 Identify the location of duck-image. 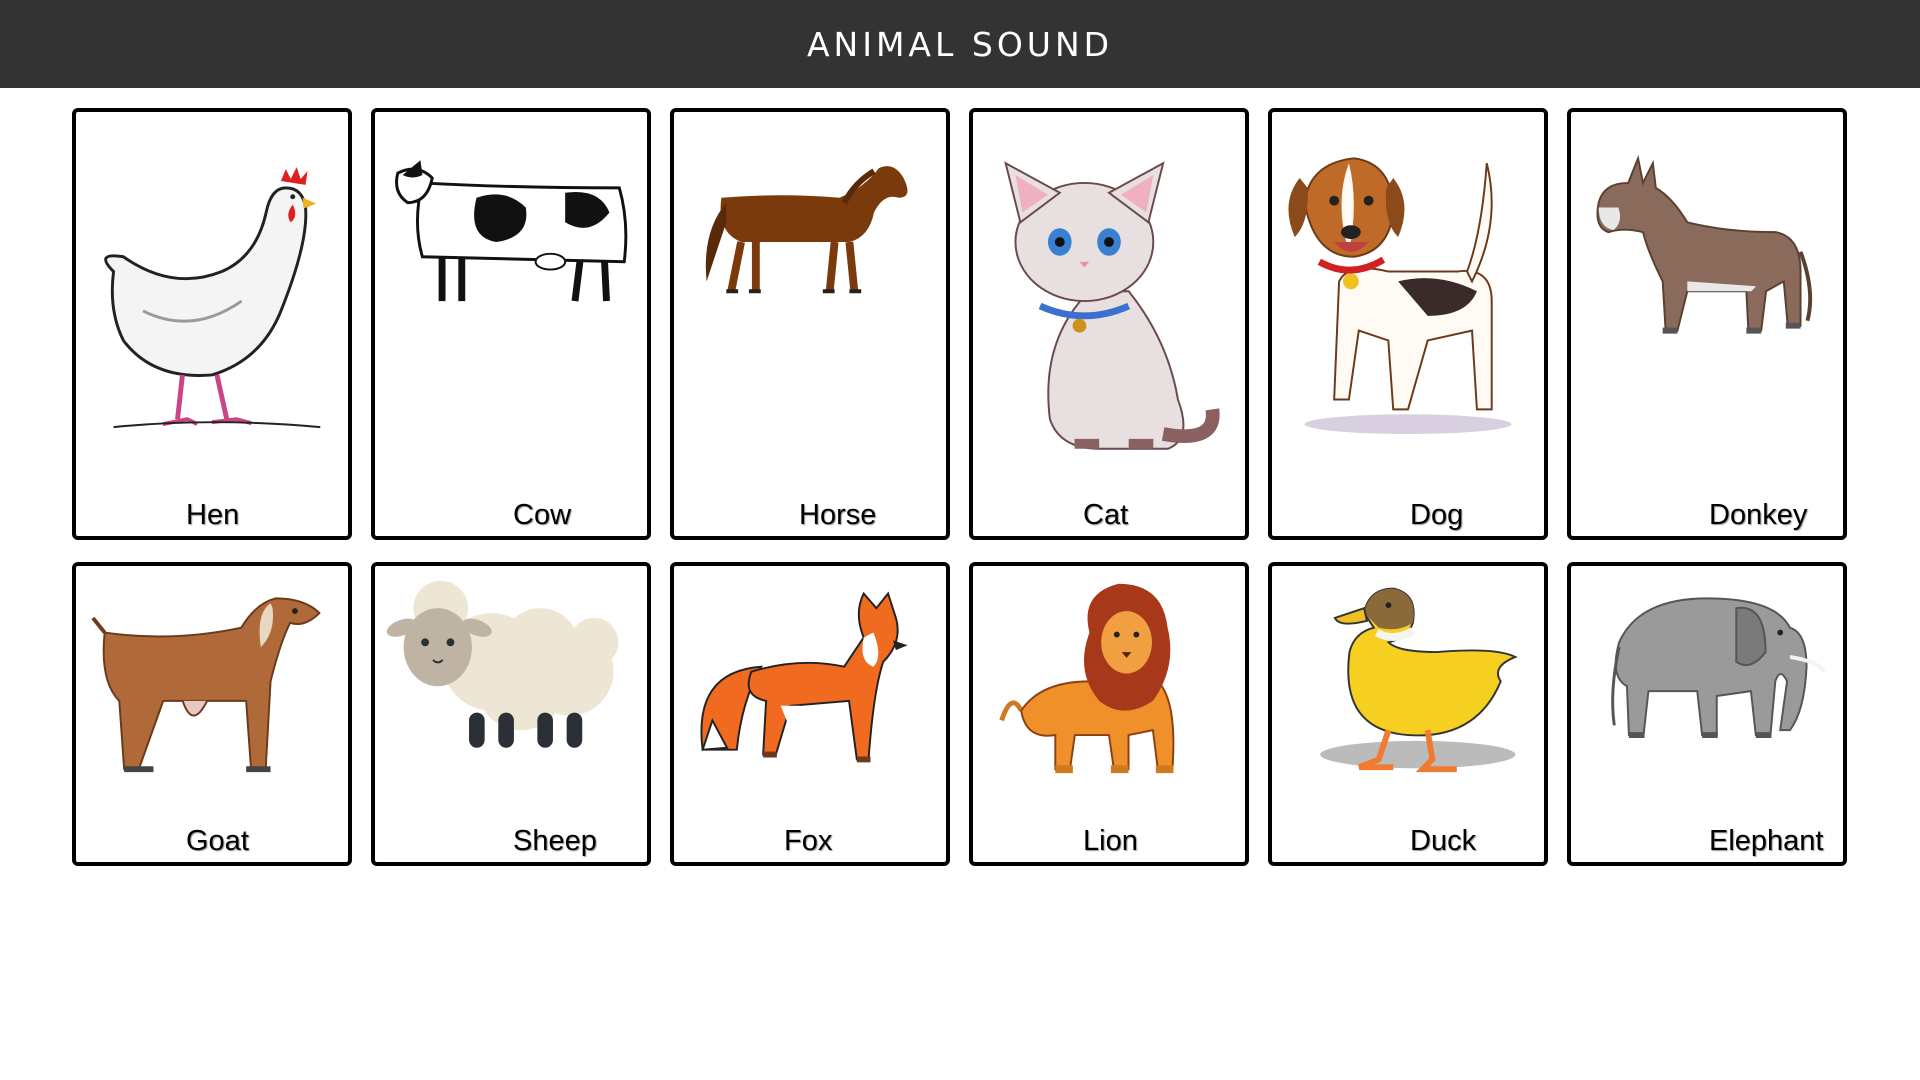
(1408, 696).